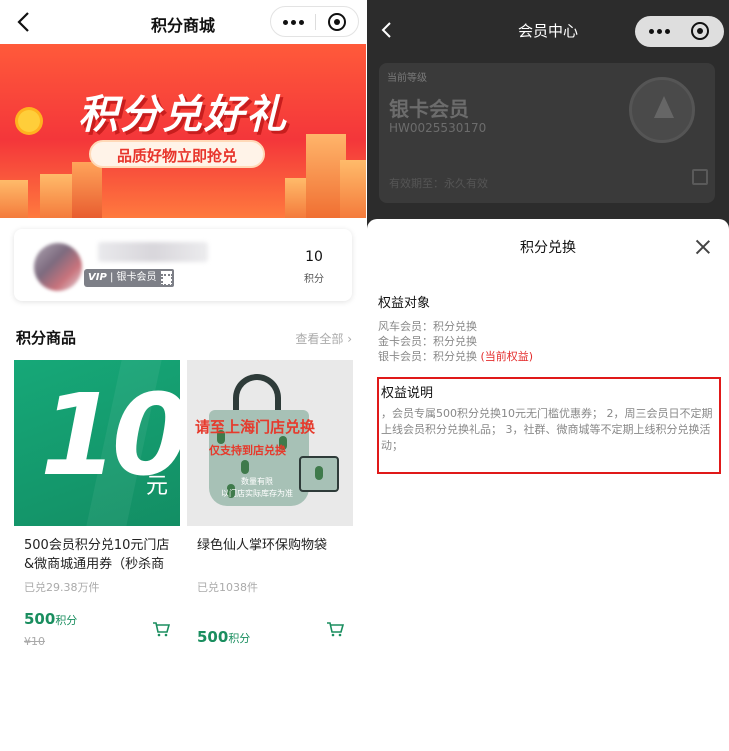  What do you see at coordinates (429, 109) in the screenshot?
I see `member-level: 银卡会员` at bounding box center [429, 109].